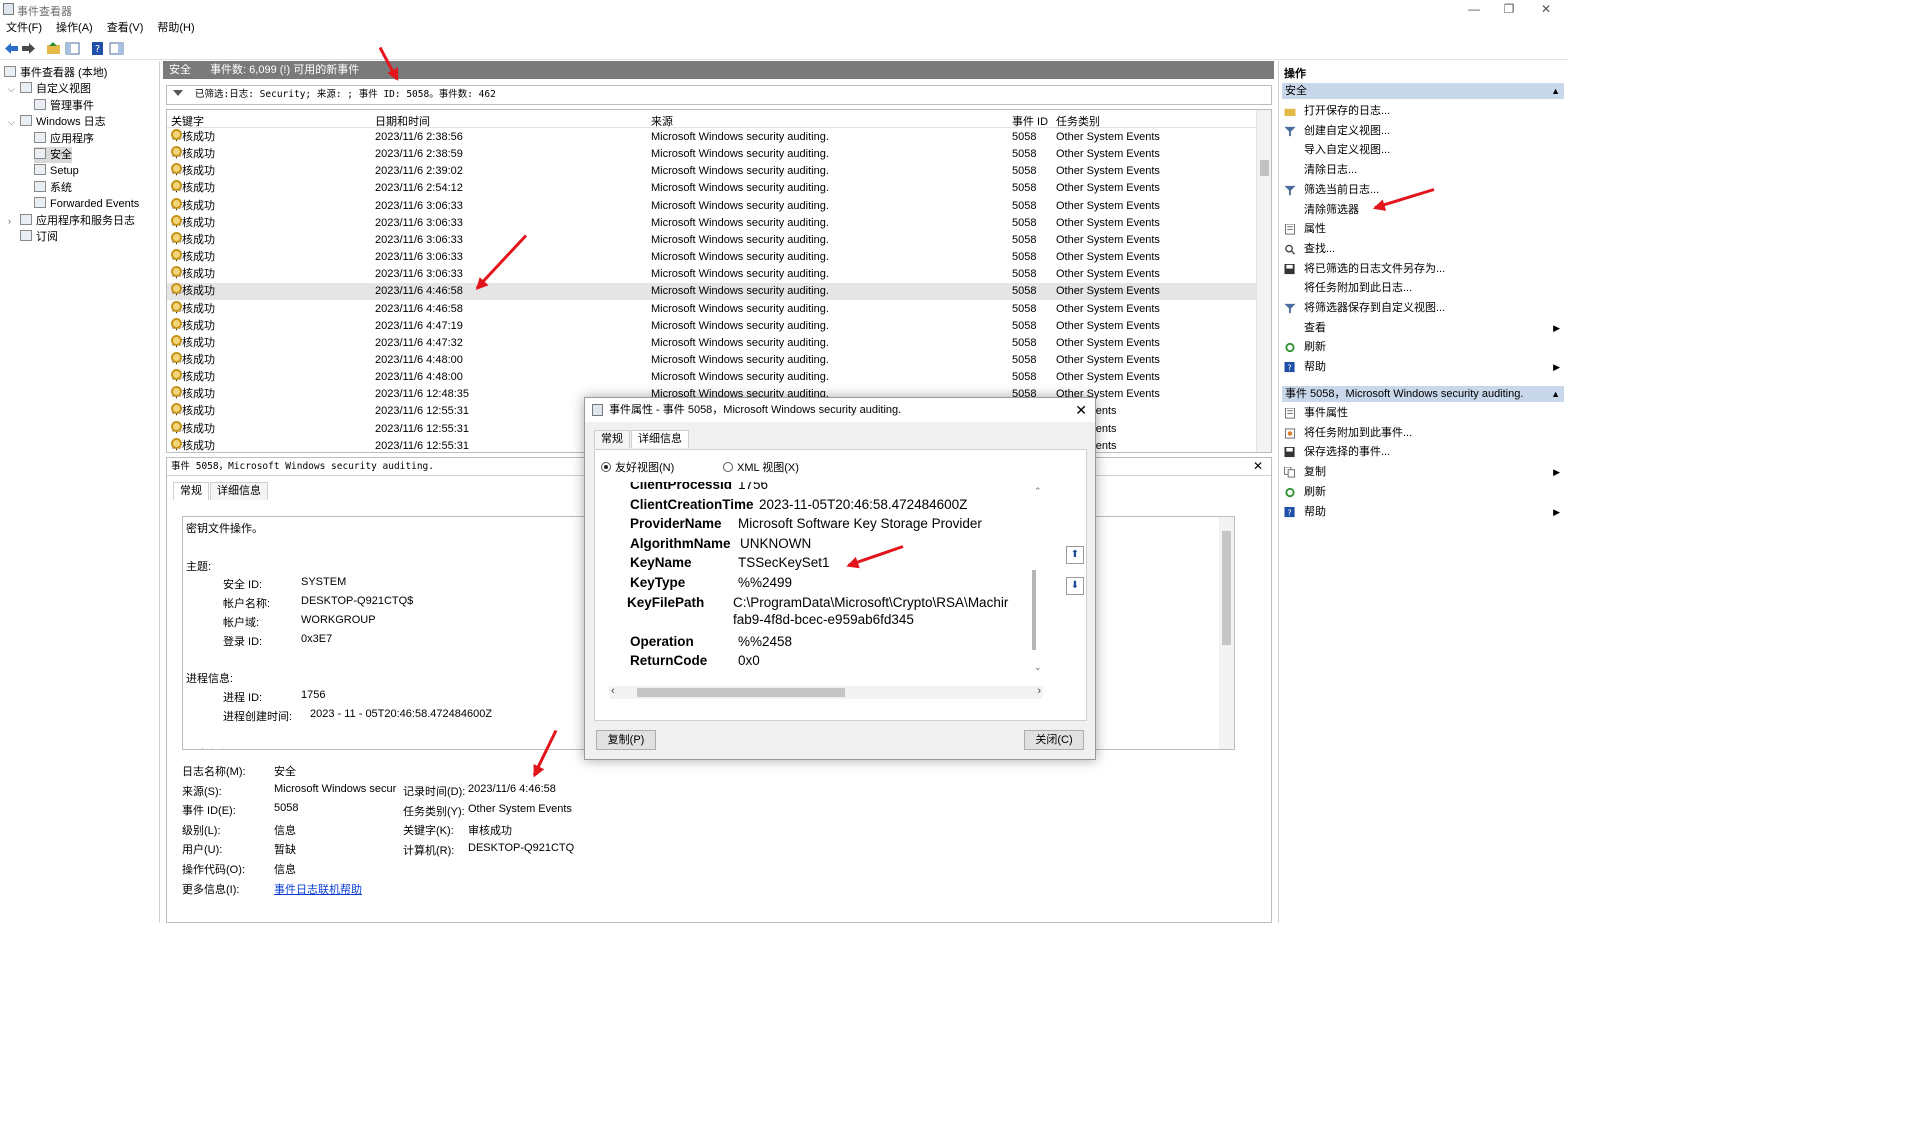  Describe the element at coordinates (1556, 511) in the screenshot. I see `submenu-arrow-icon: ▶` at that location.